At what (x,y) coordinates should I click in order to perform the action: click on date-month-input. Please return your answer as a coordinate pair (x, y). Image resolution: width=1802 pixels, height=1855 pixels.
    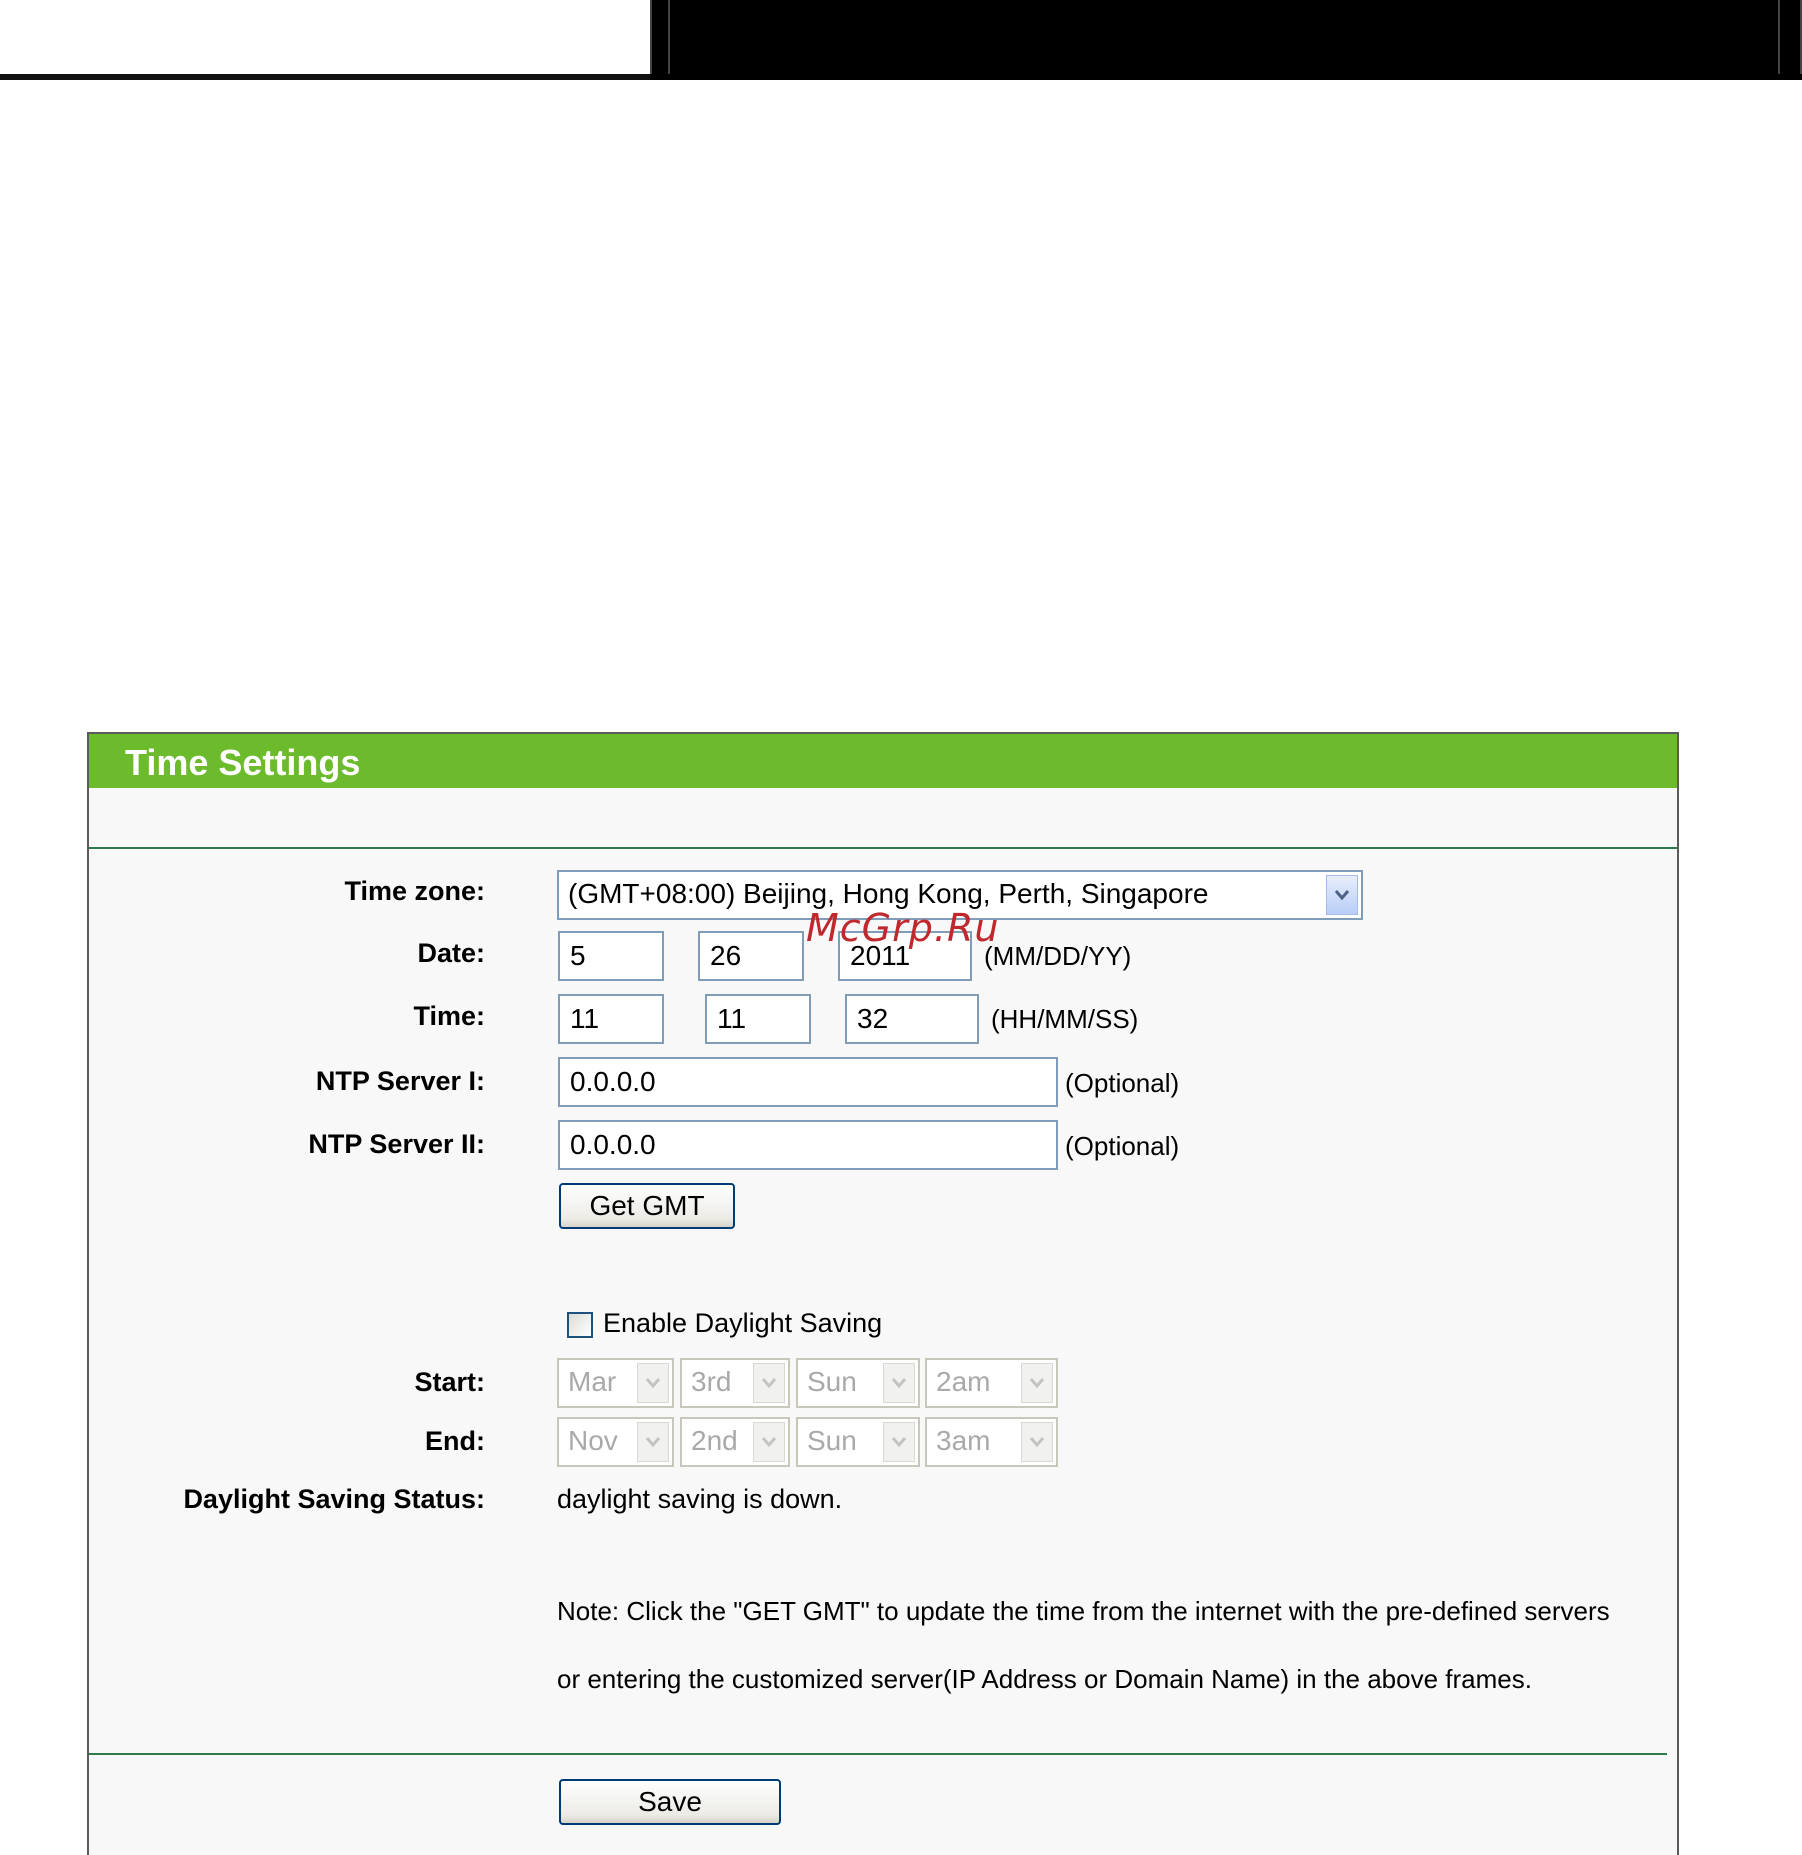
    Looking at the image, I should click on (611, 956).